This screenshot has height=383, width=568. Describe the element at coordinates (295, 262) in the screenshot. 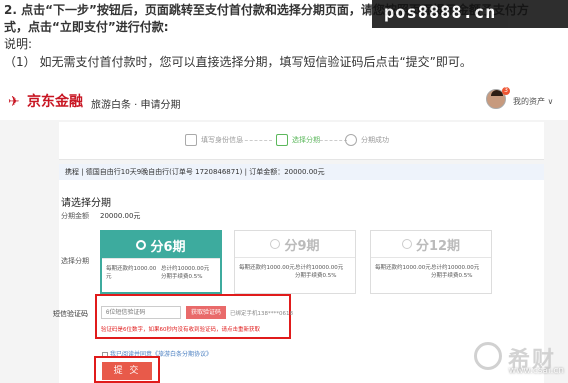

I see `plan-option-9: 分9期 每期还款约1000.00元 总计约10000.00元 分期手续费0.5%` at that location.